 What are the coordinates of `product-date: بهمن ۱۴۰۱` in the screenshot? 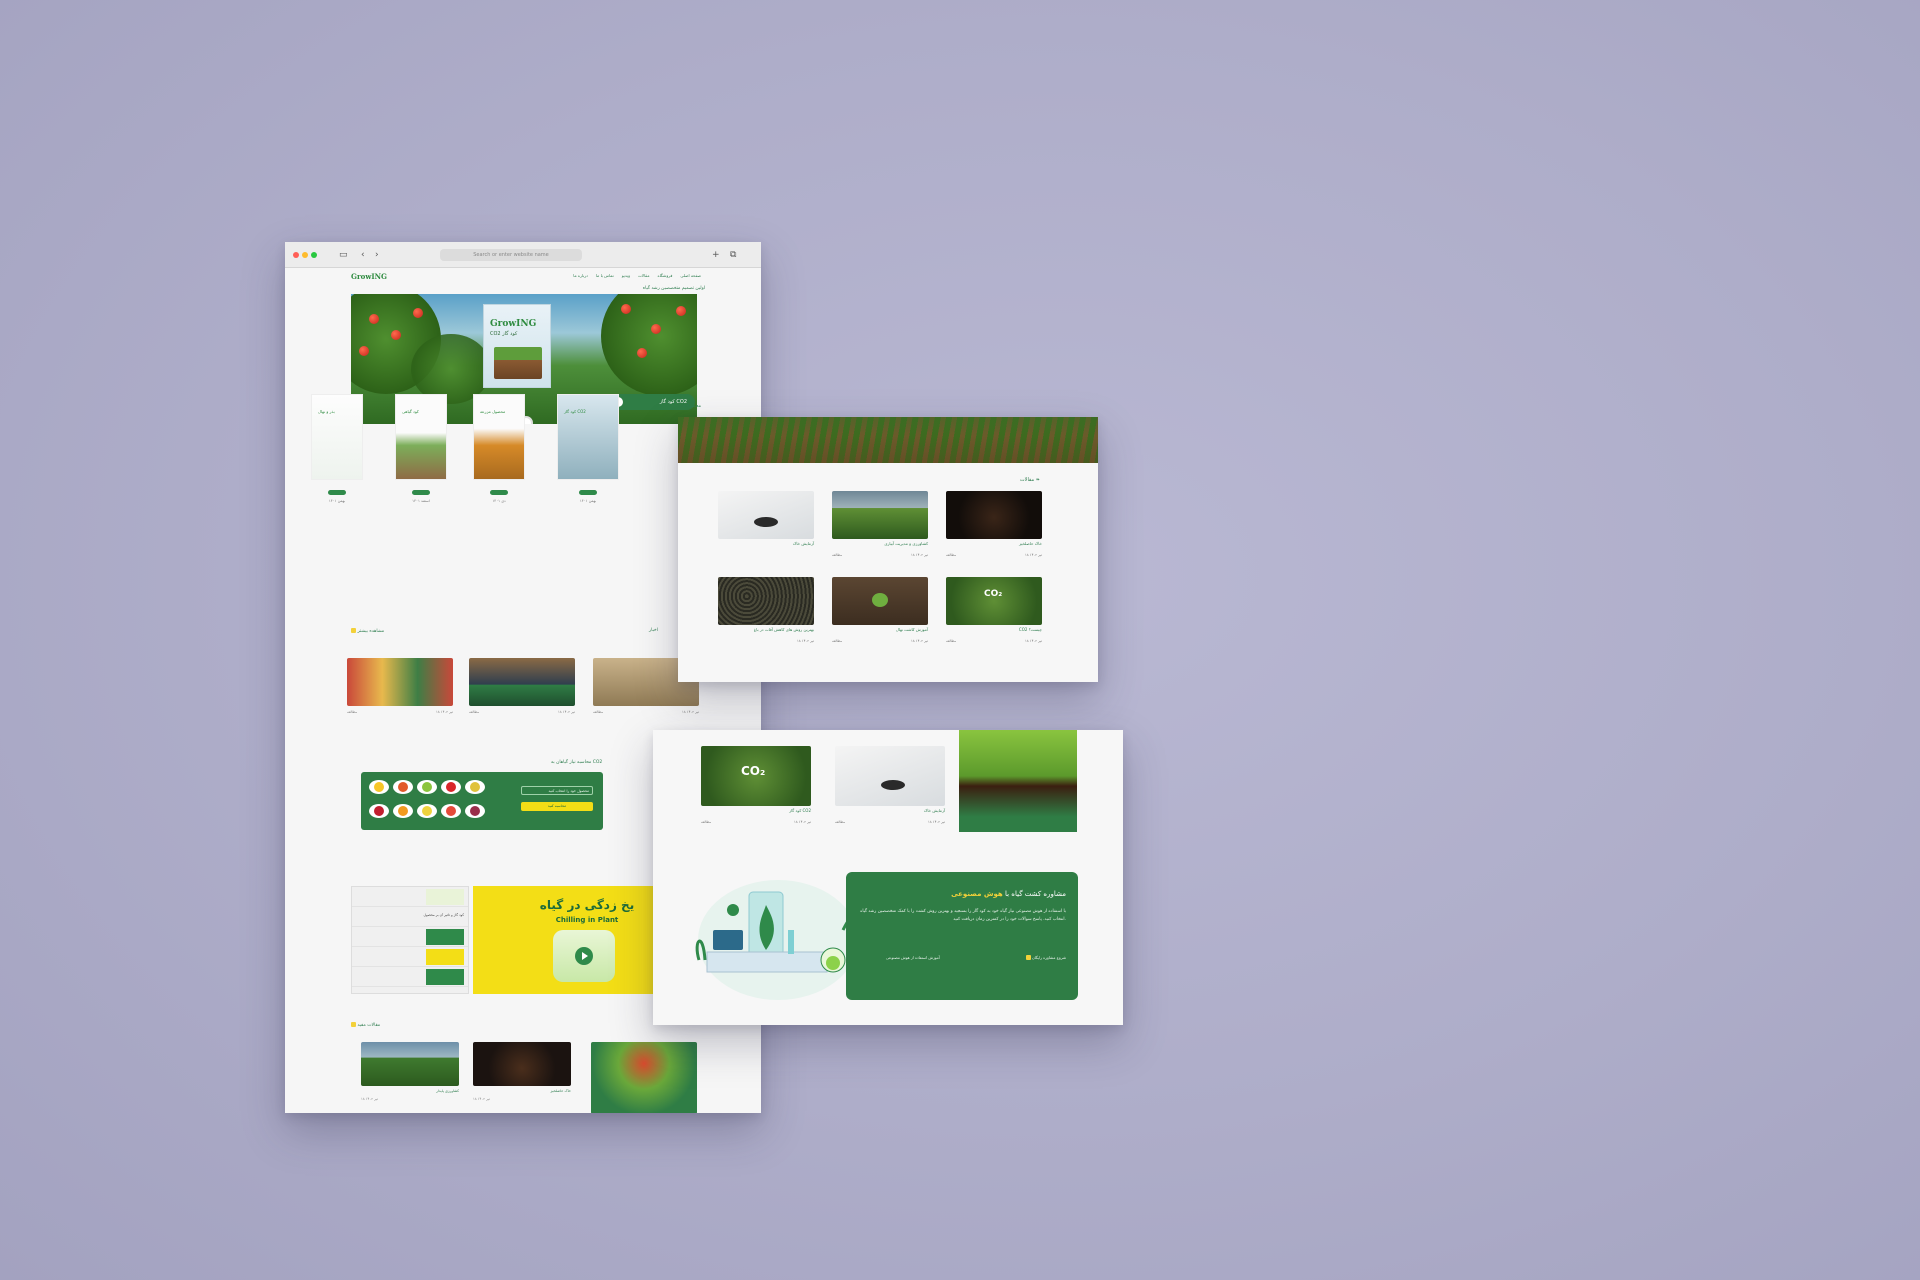 It's located at (337, 501).